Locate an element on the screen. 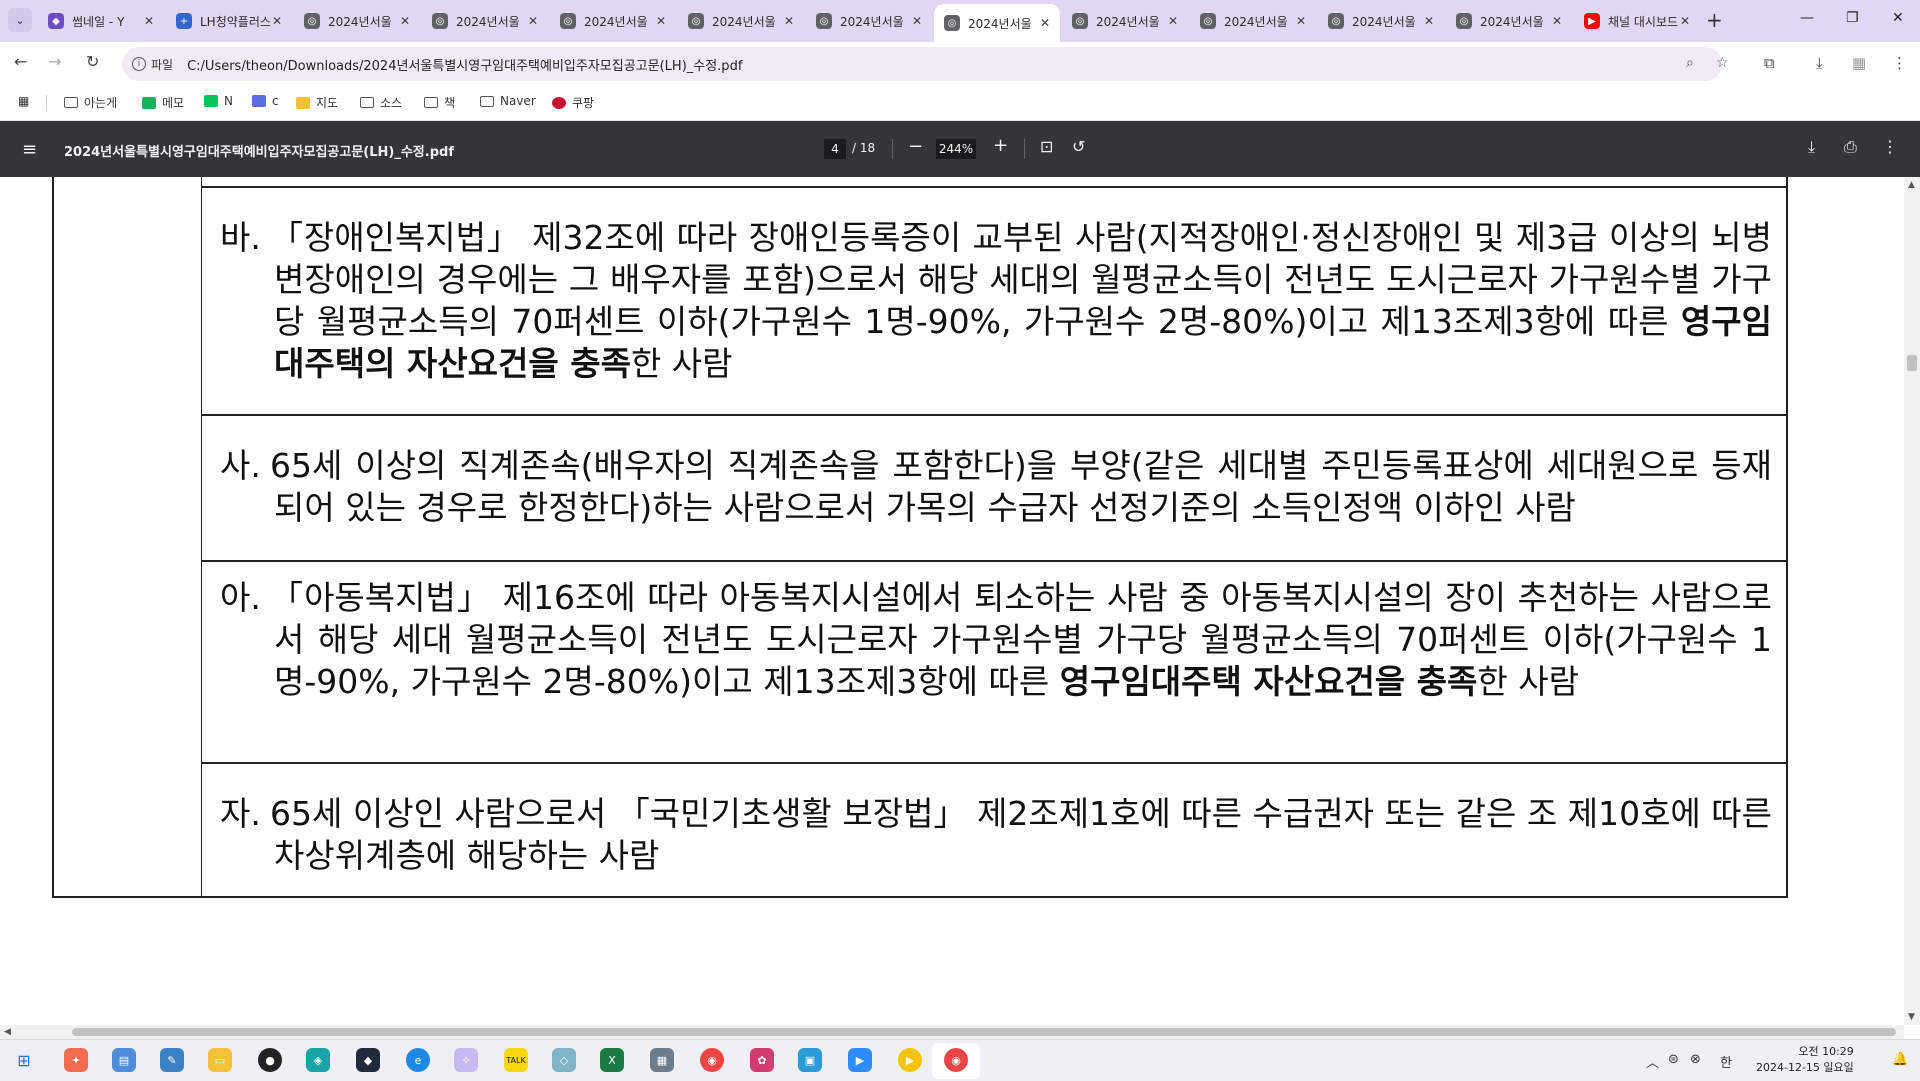  browser-tab: ▶ 채널 대시보드 ✕ is located at coordinates (1637, 21).